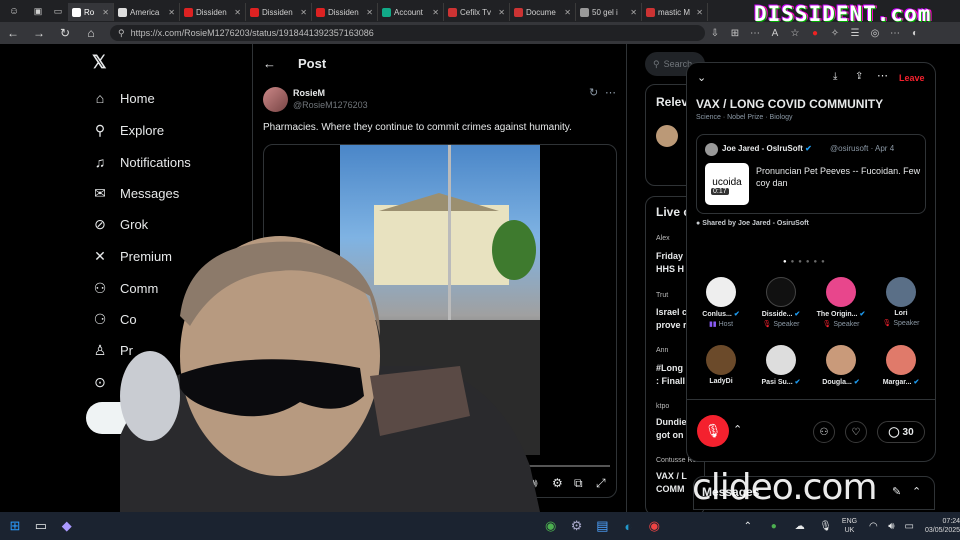  I want to click on speaker-3: Lori 🎙︎ Speaker, so click(901, 302).